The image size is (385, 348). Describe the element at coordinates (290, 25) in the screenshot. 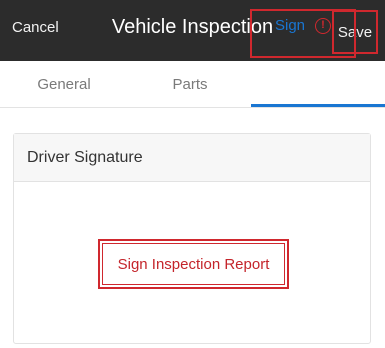

I see `tab-sign-label: Sign` at that location.